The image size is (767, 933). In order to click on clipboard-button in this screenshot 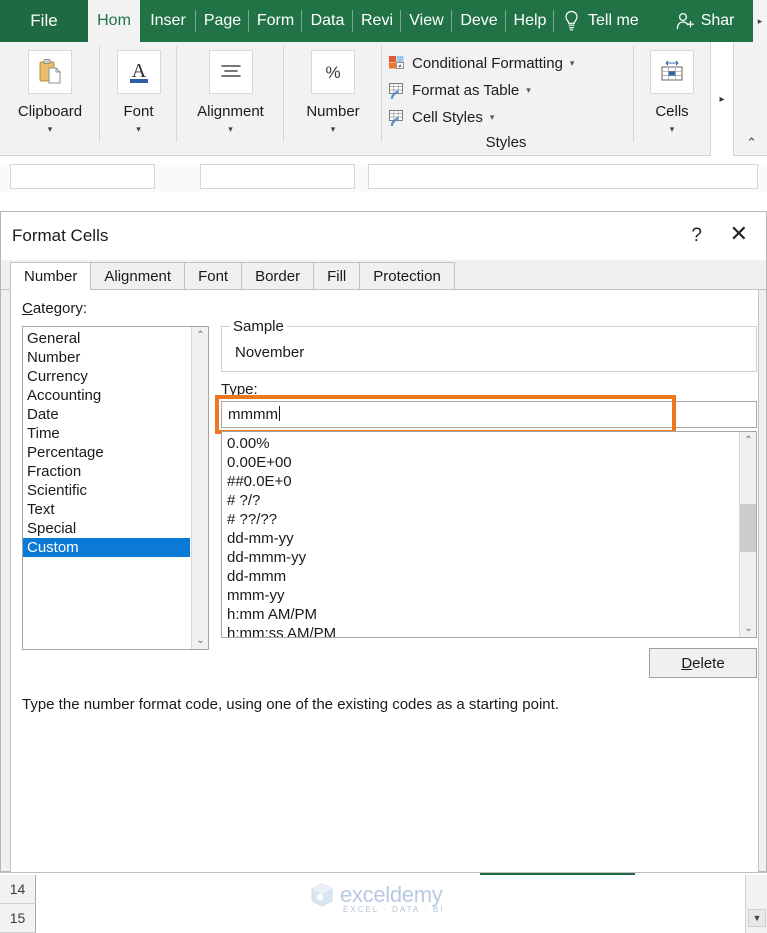, I will do `click(50, 72)`.